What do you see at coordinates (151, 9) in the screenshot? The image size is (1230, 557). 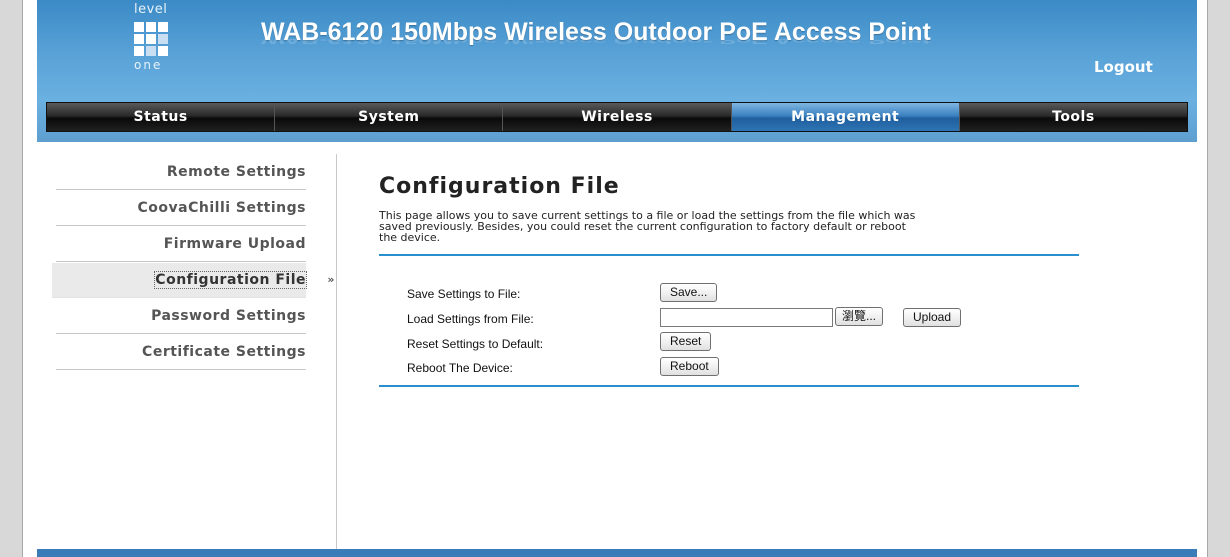 I see `logo-text-top: level` at bounding box center [151, 9].